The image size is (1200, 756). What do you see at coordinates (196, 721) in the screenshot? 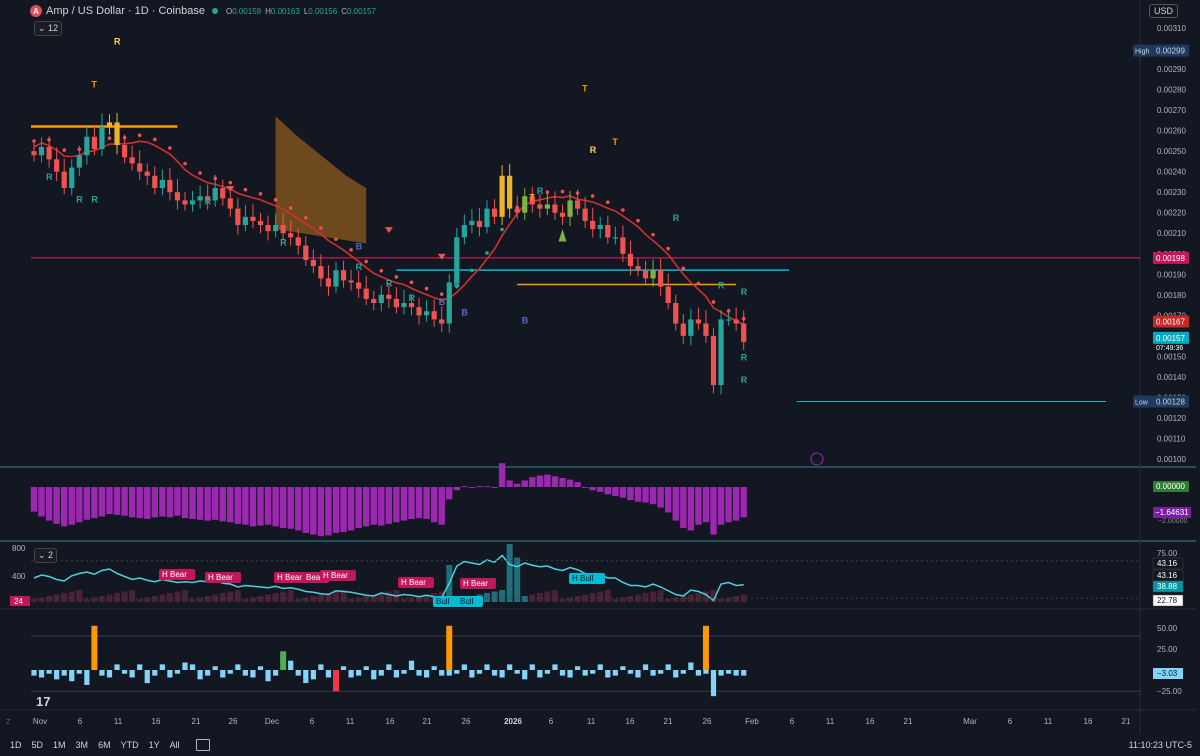
I see `time-tick-label: 21` at bounding box center [196, 721].